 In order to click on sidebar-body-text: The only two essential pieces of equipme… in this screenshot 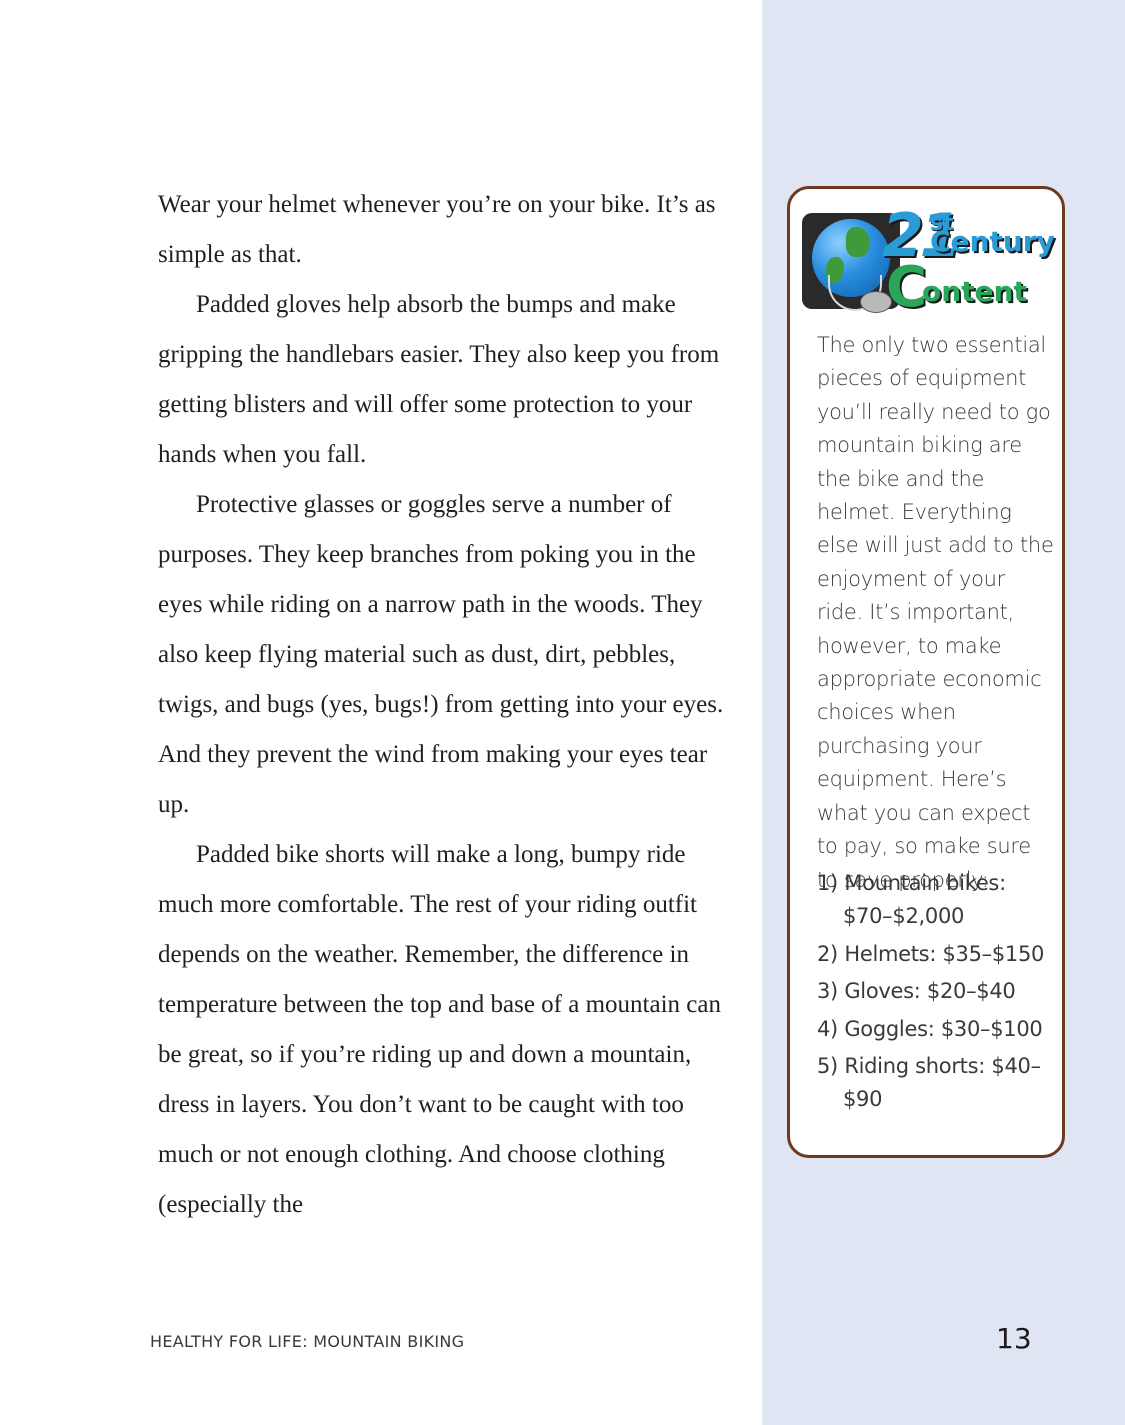, I will do `click(935, 612)`.